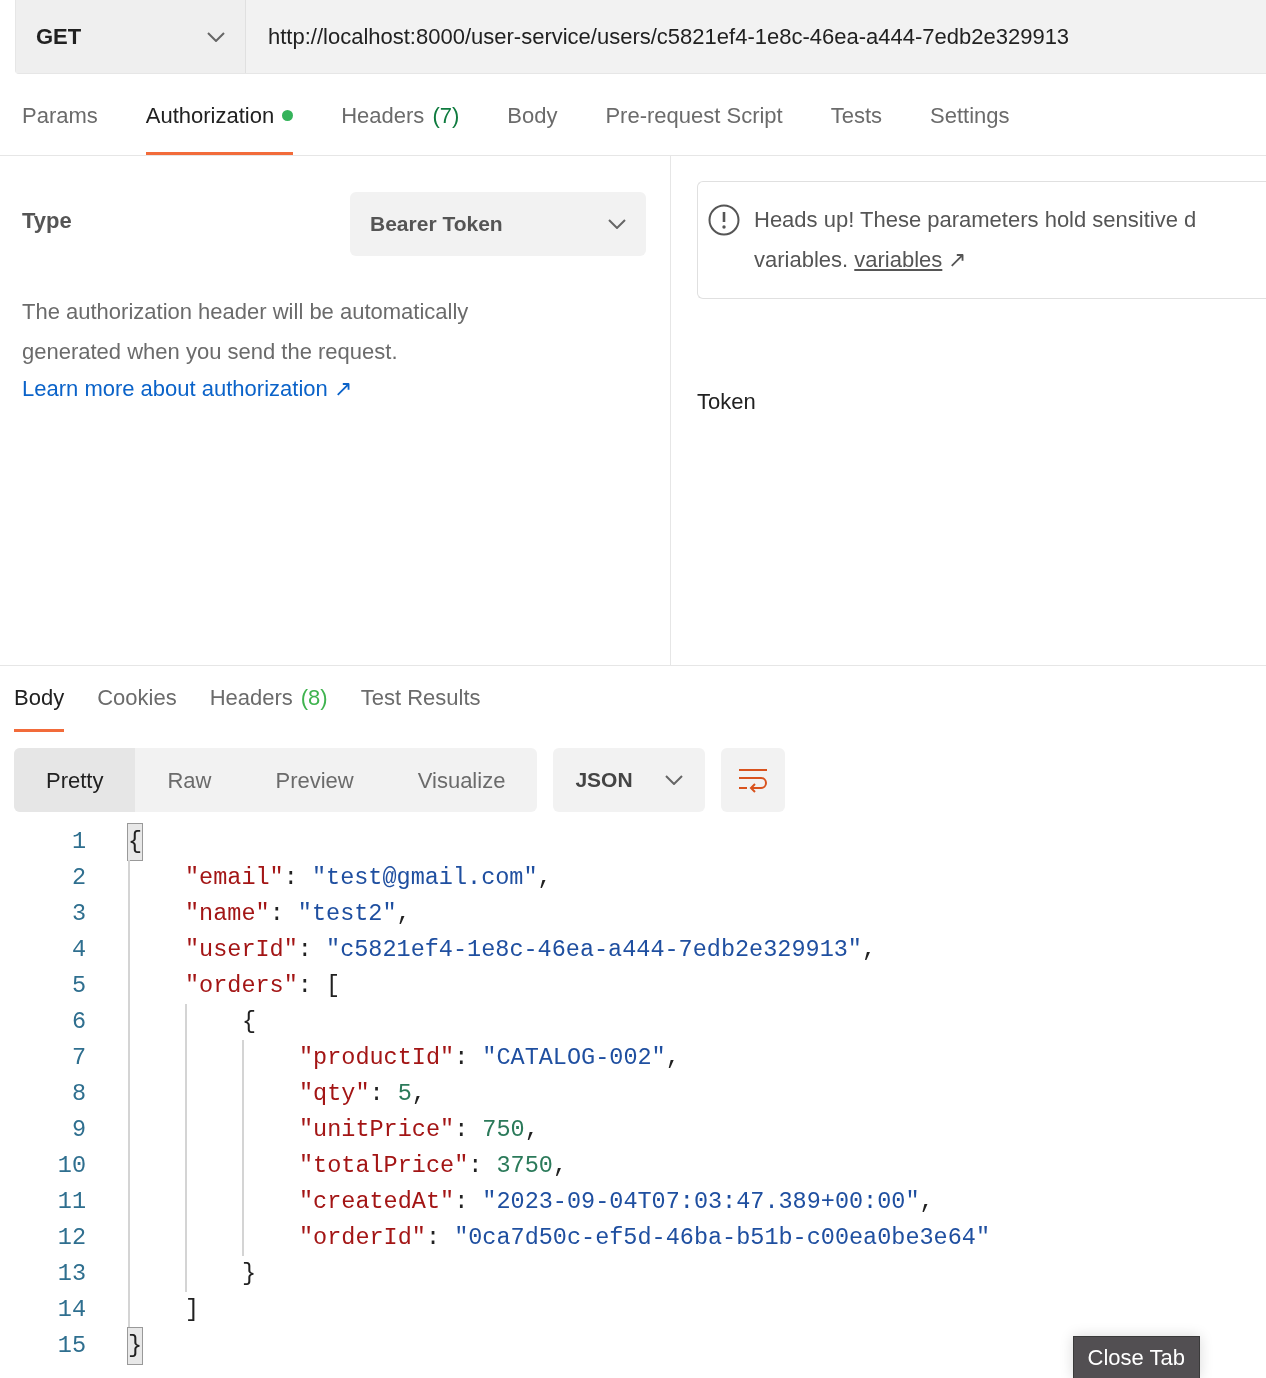  What do you see at coordinates (78, 842) in the screenshot?
I see `line-number: 1` at bounding box center [78, 842].